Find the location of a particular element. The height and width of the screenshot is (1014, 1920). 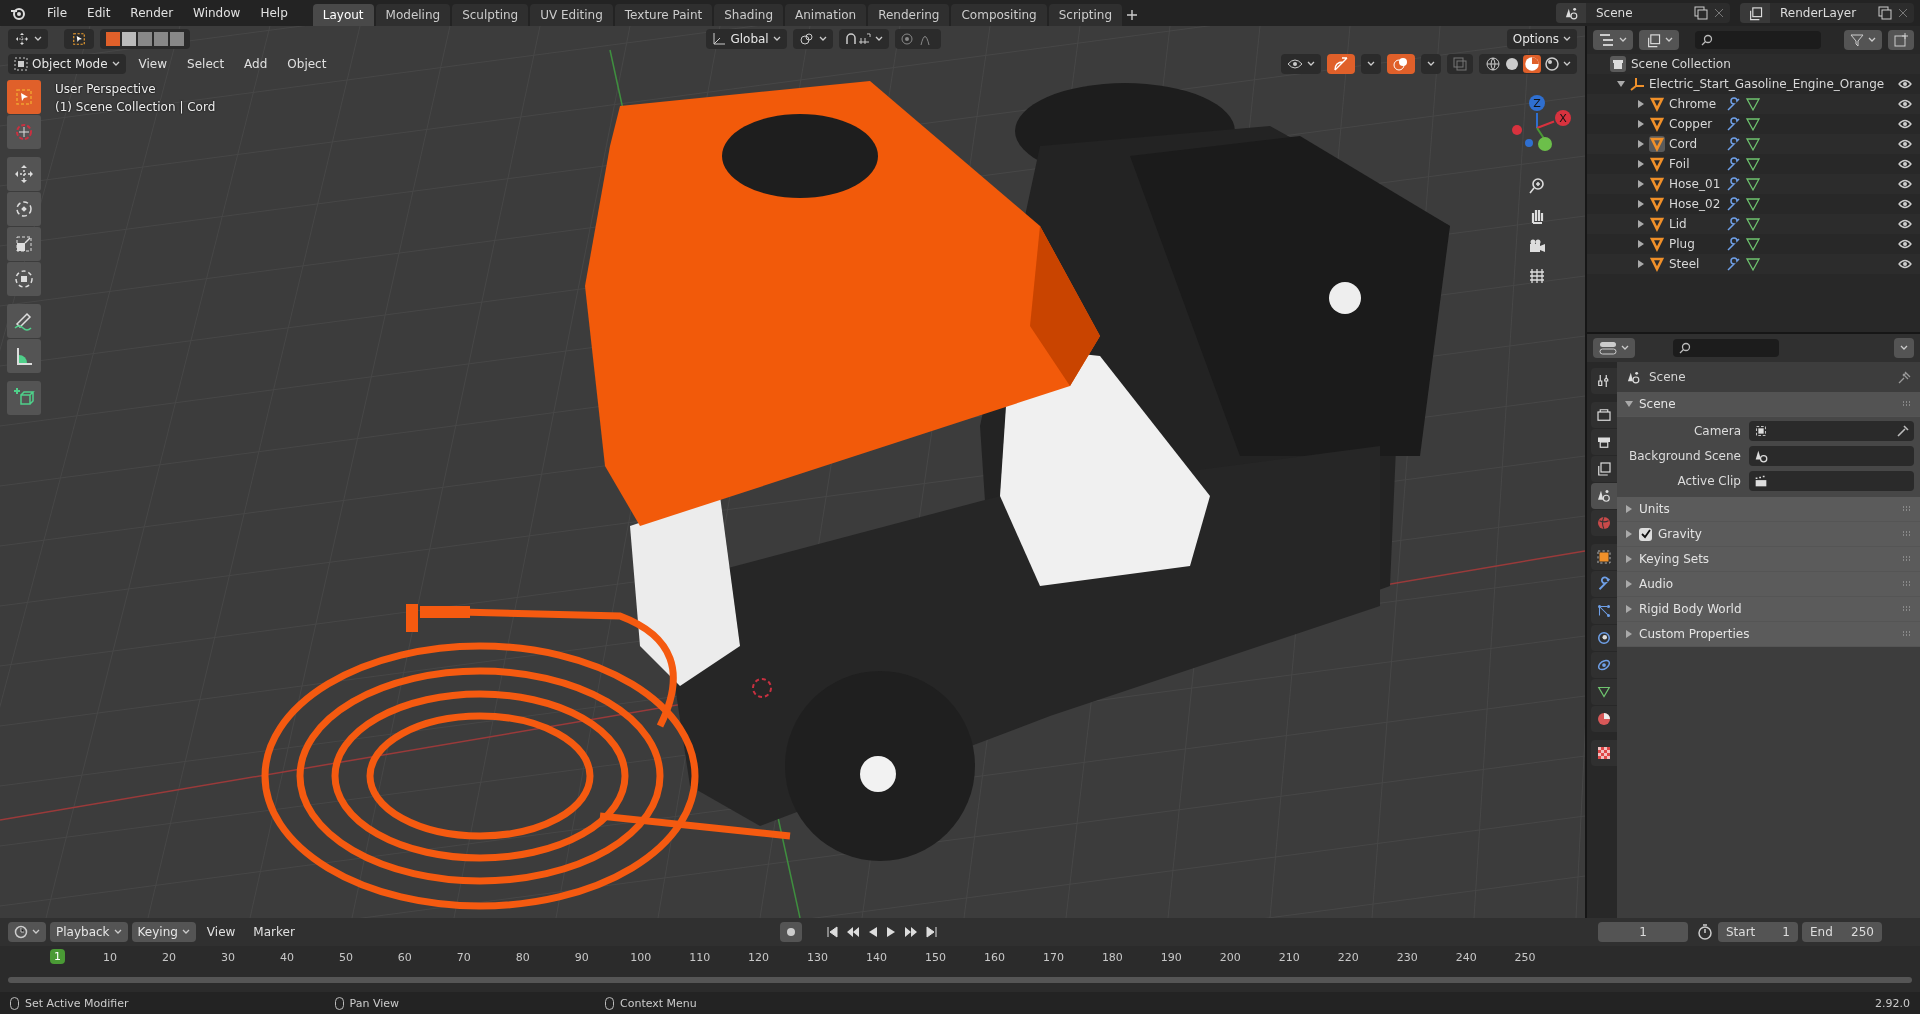

app-logo-icon is located at coordinates (18, 13).